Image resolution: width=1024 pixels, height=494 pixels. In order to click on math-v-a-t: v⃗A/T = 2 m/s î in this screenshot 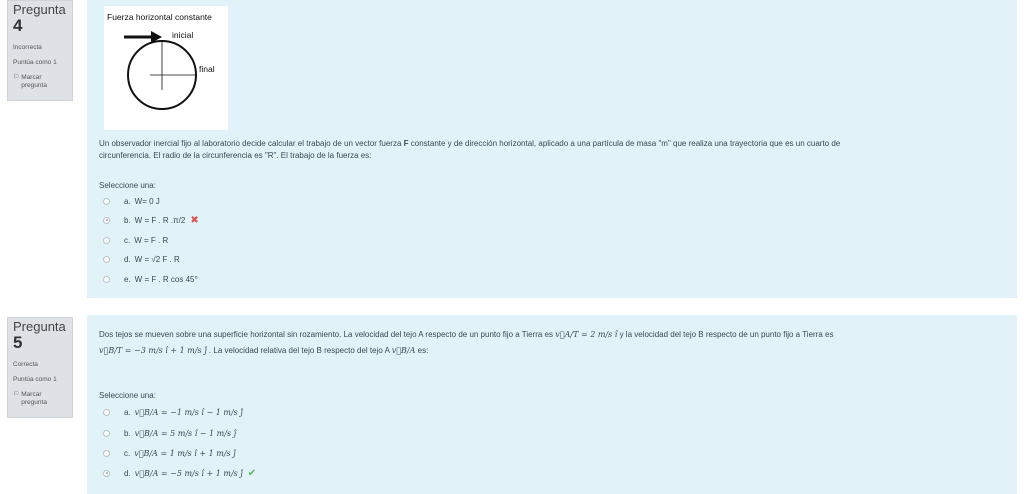, I will do `click(586, 334)`.